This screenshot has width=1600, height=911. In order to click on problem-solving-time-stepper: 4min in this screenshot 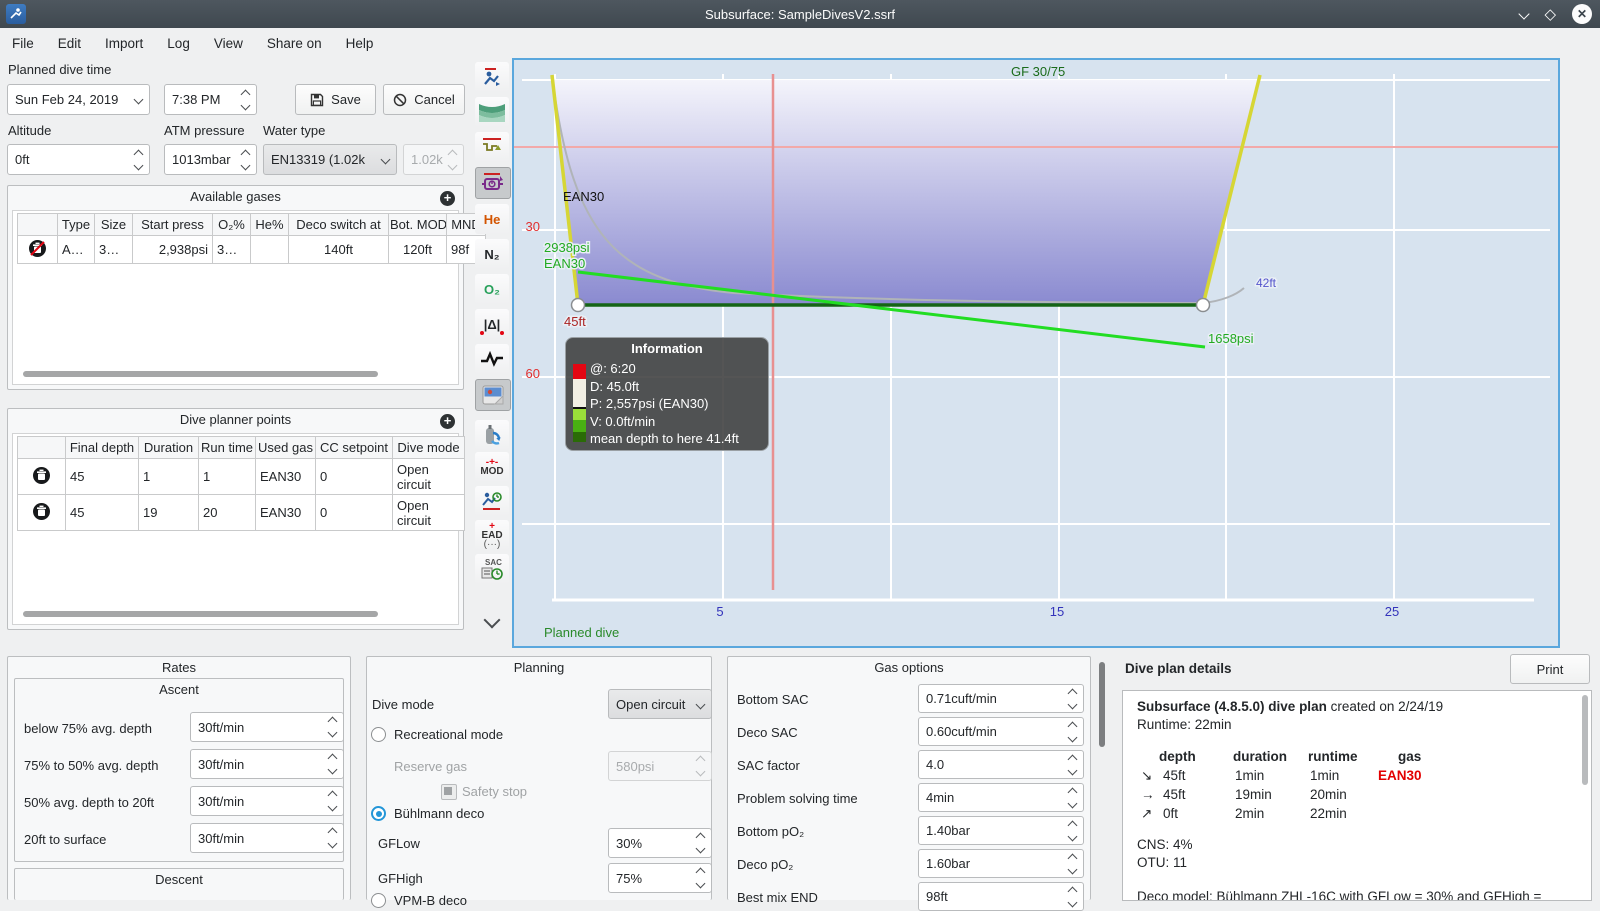, I will do `click(1001, 797)`.